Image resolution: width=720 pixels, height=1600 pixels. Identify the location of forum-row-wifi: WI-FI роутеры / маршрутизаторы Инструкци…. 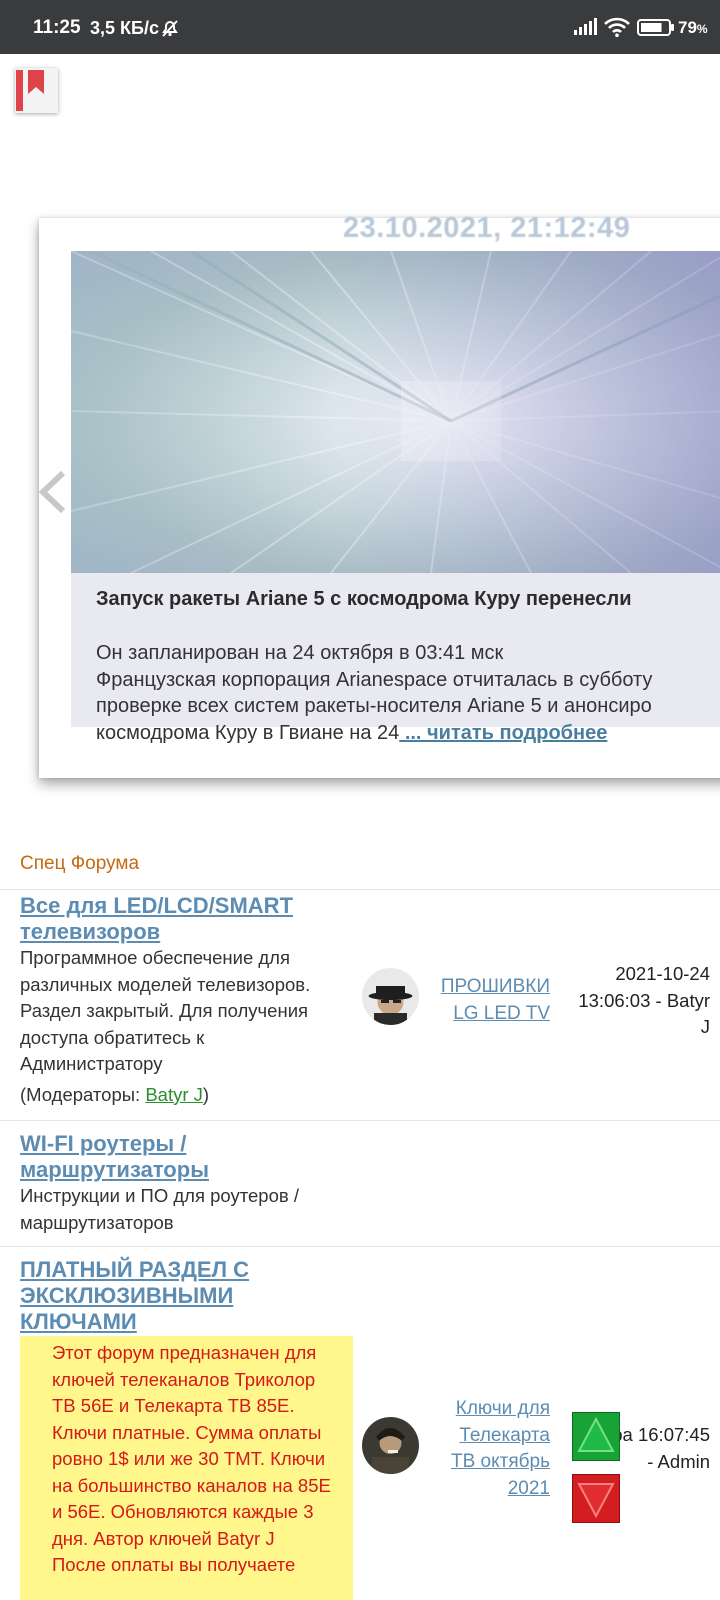
(185, 1183).